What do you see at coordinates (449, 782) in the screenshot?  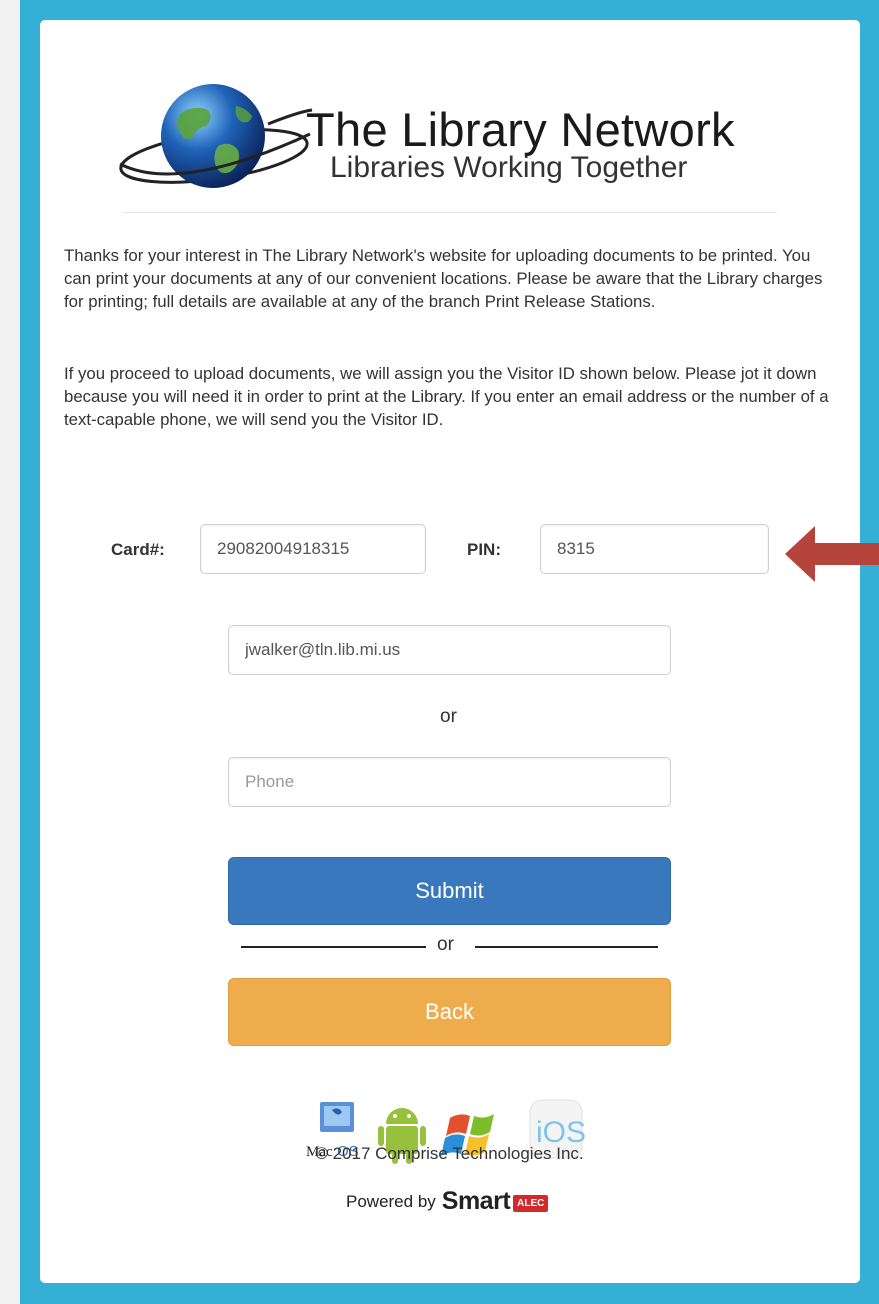 I see `phone-input` at bounding box center [449, 782].